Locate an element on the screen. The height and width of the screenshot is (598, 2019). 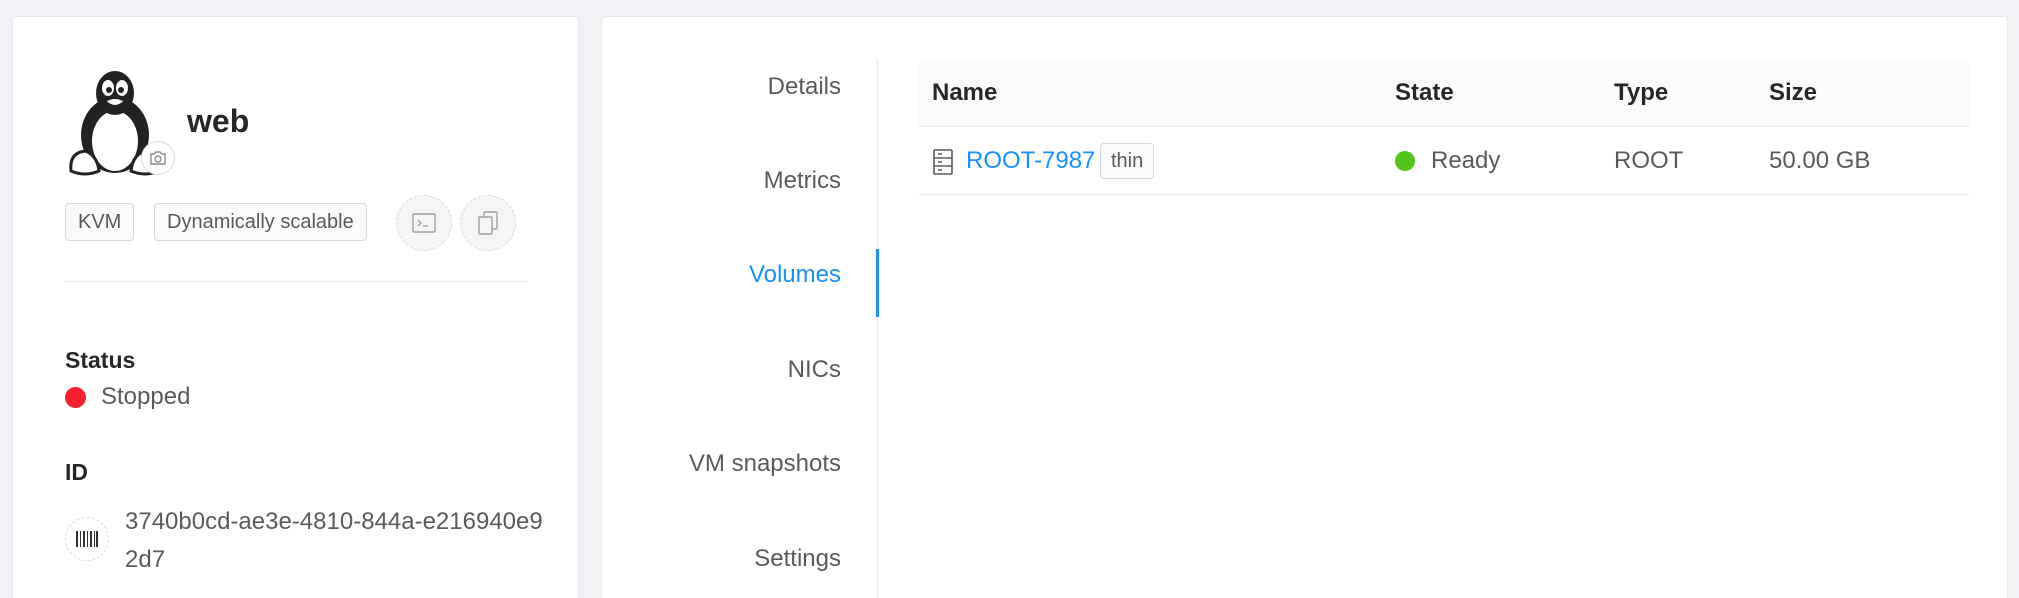
tab-metrics: Metrics is located at coordinates (802, 181).